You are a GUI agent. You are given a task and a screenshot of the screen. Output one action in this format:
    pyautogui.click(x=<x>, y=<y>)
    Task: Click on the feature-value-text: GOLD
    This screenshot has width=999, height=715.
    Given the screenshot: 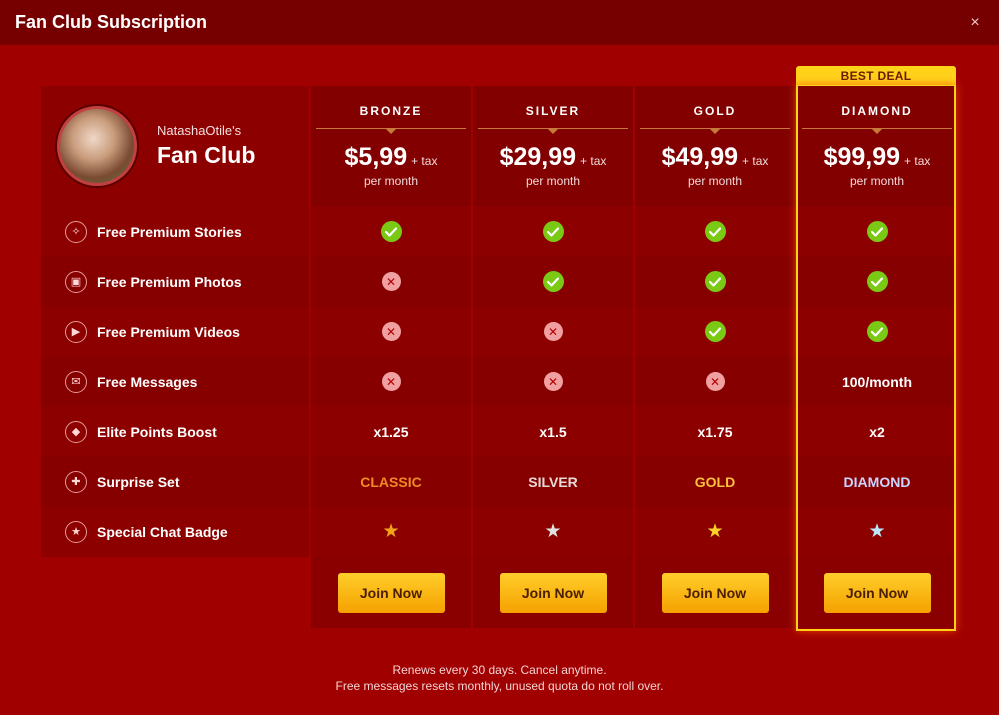 What is the action you would take?
    pyautogui.click(x=715, y=481)
    